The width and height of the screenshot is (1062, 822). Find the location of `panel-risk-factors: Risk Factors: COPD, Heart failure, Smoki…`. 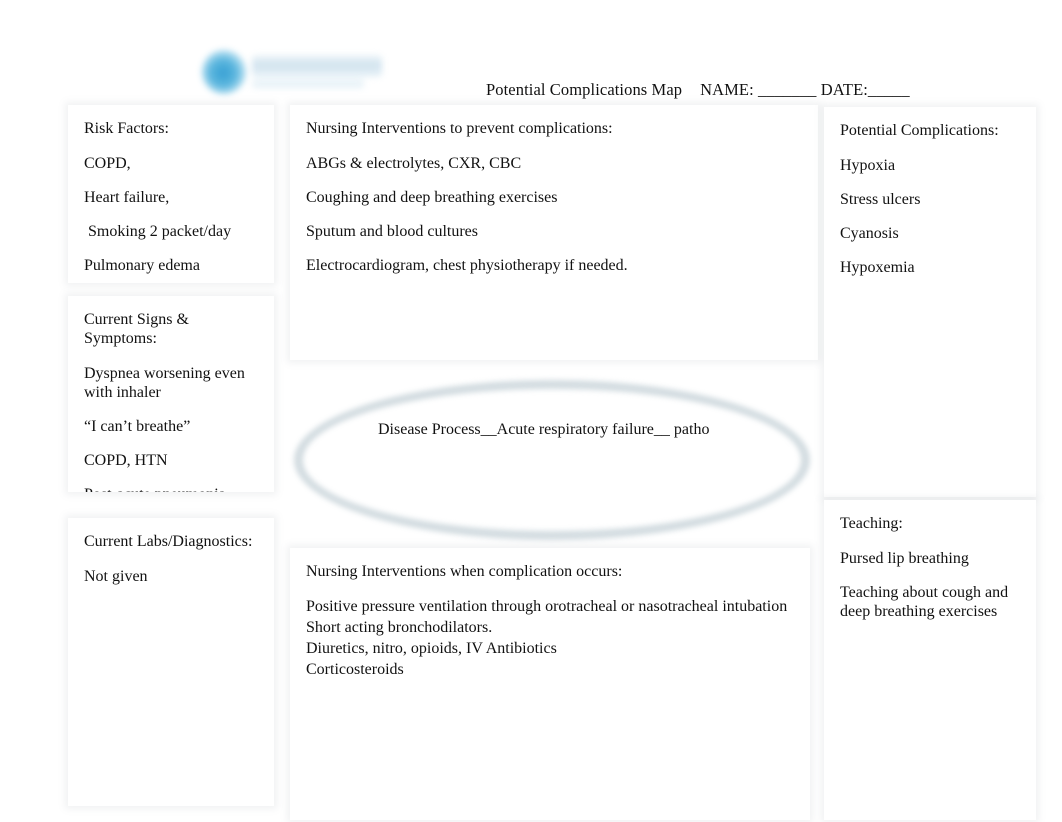

panel-risk-factors: Risk Factors: COPD, Heart failure, Smoki… is located at coordinates (171, 194).